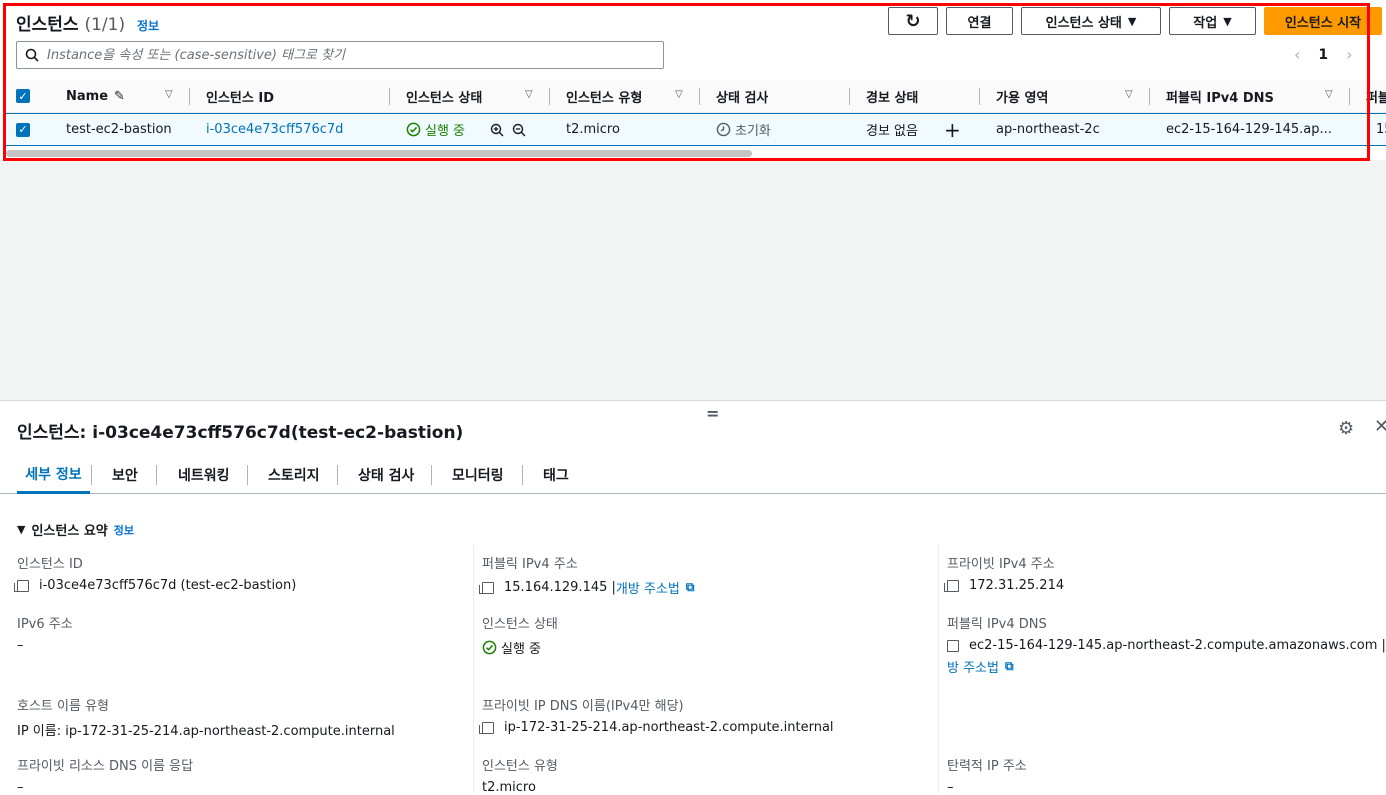 Image resolution: width=1386 pixels, height=795 pixels. I want to click on row-status-check: 초기화, so click(743, 129).